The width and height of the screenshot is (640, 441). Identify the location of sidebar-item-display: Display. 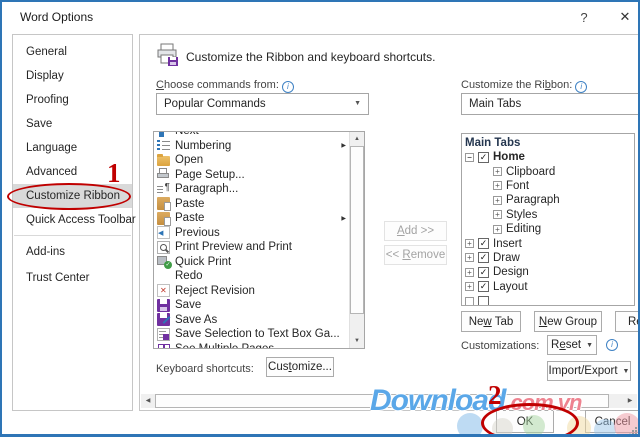
(72, 76).